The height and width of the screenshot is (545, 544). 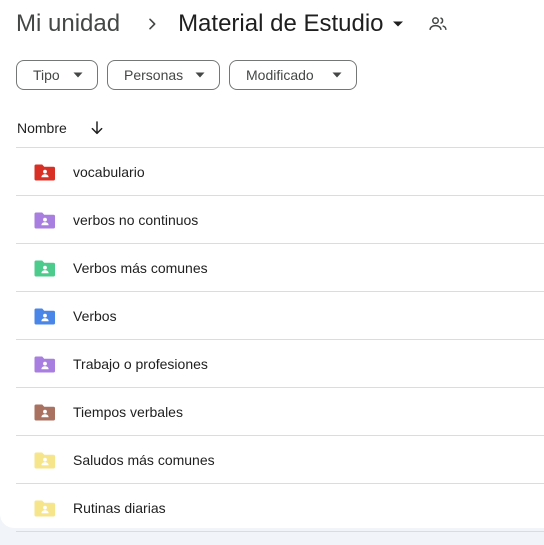 I want to click on column-header-name: Nombre, so click(x=42, y=128).